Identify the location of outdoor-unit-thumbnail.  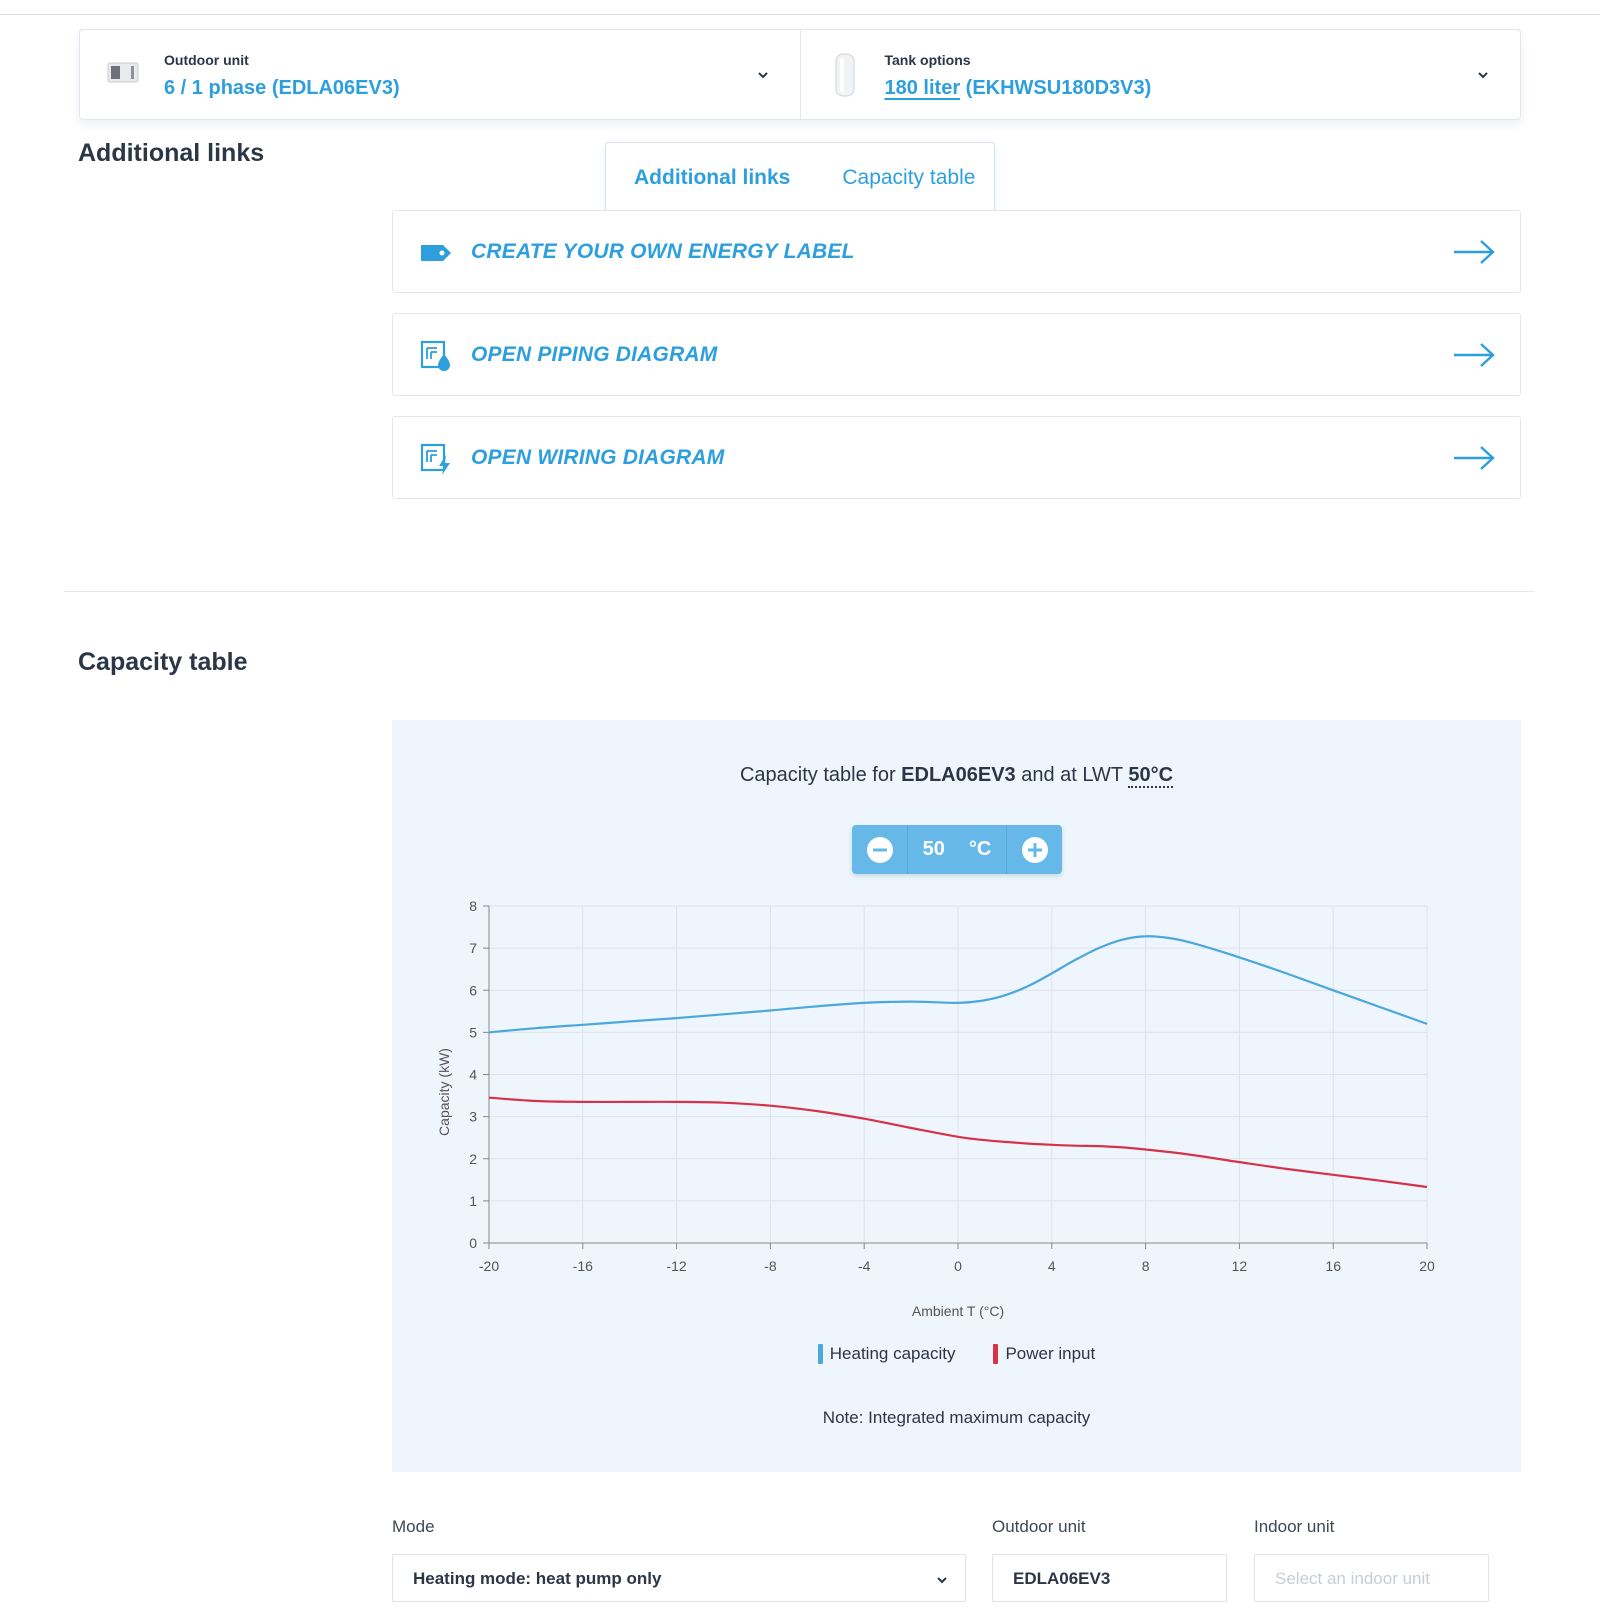
(123, 72).